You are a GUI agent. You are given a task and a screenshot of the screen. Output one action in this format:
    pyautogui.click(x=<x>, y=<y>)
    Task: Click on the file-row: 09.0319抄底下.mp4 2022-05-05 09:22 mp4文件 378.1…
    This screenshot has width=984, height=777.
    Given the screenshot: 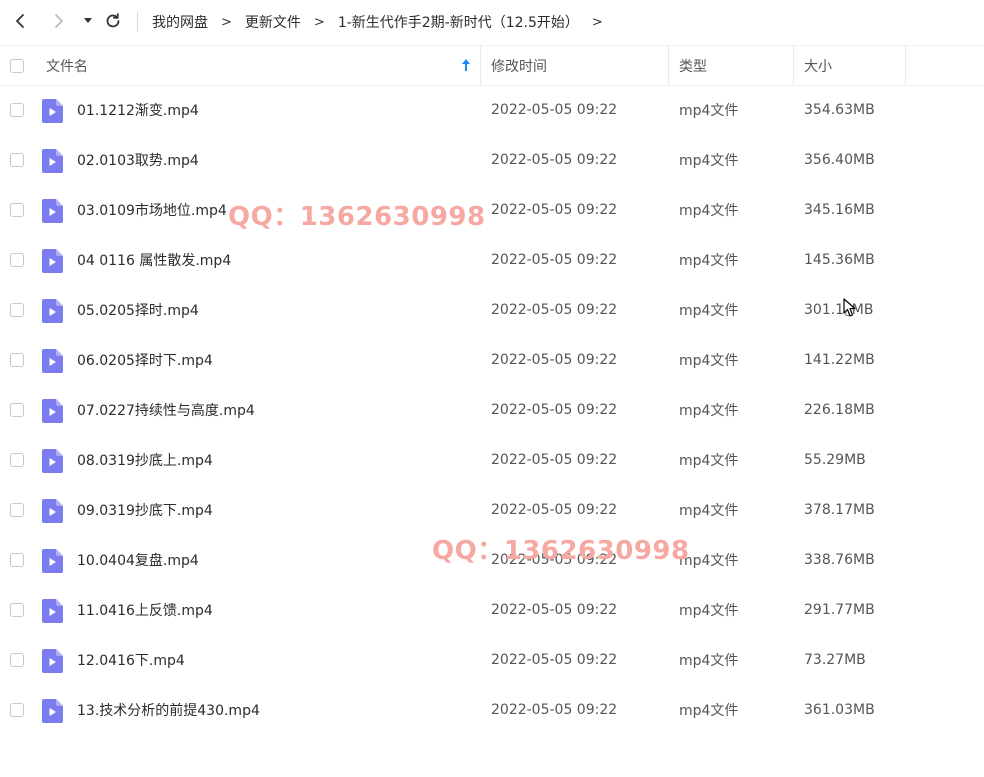 What is the action you would take?
    pyautogui.click(x=492, y=510)
    